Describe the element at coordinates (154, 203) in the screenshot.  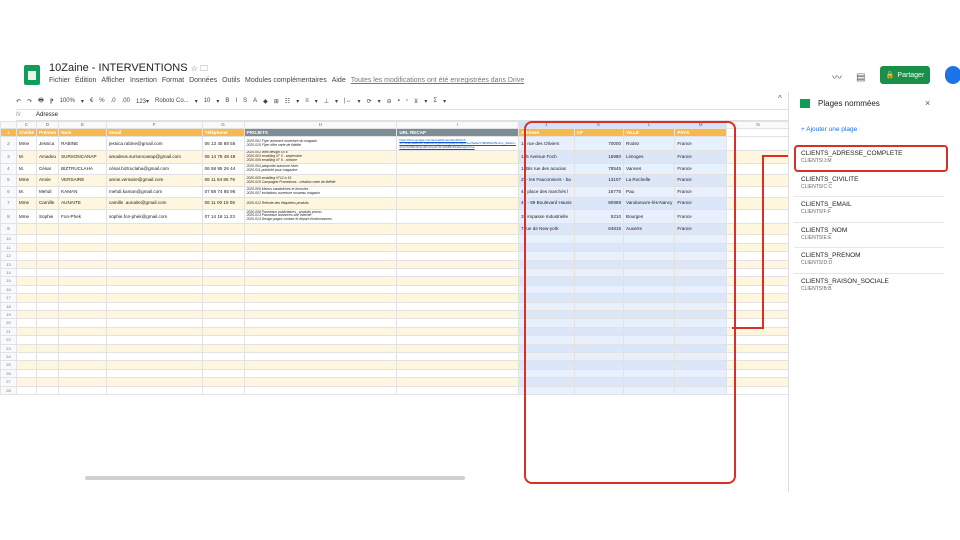
I see `cell-email: camille .aunaite@gmail.com` at that location.